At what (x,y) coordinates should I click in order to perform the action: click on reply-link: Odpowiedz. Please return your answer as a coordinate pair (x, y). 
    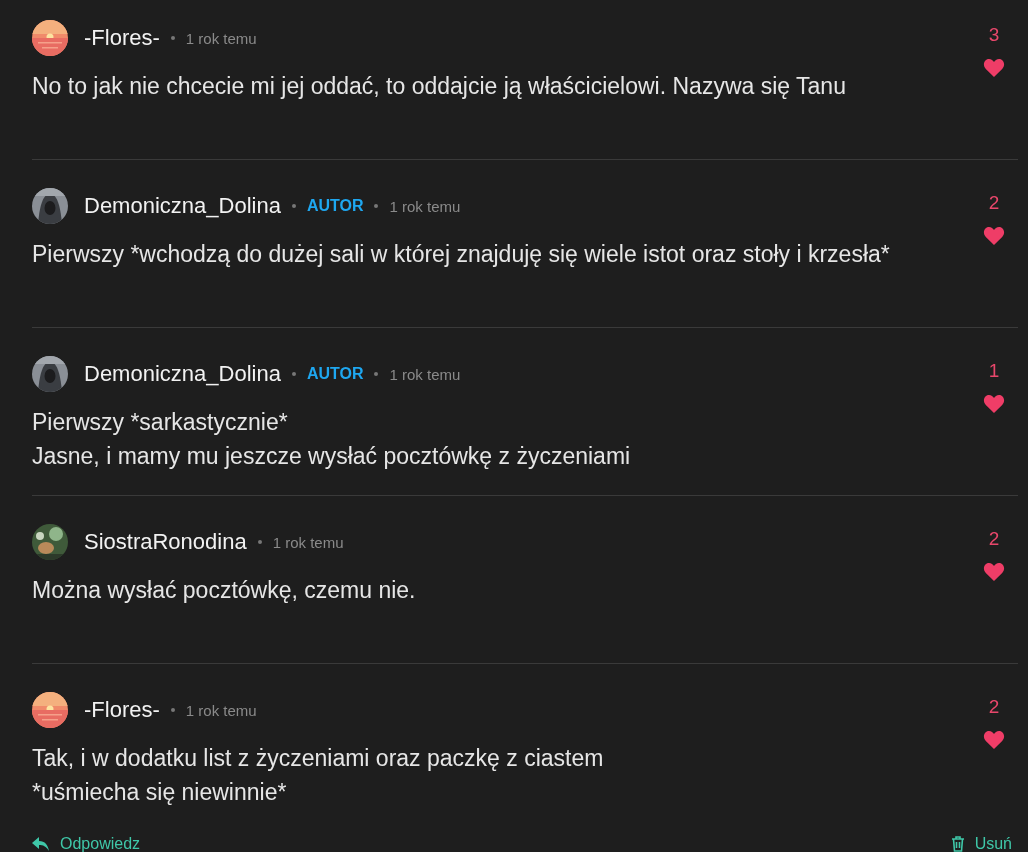
    Looking at the image, I should click on (86, 843).